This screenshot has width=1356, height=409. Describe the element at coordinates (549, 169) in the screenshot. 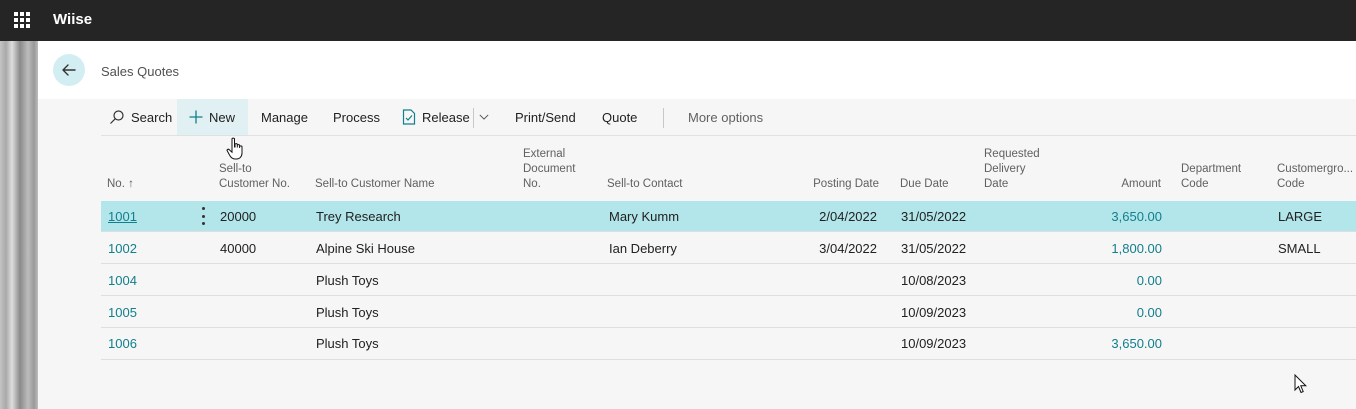

I see `col-header-external-document-no: External Document No.` at that location.